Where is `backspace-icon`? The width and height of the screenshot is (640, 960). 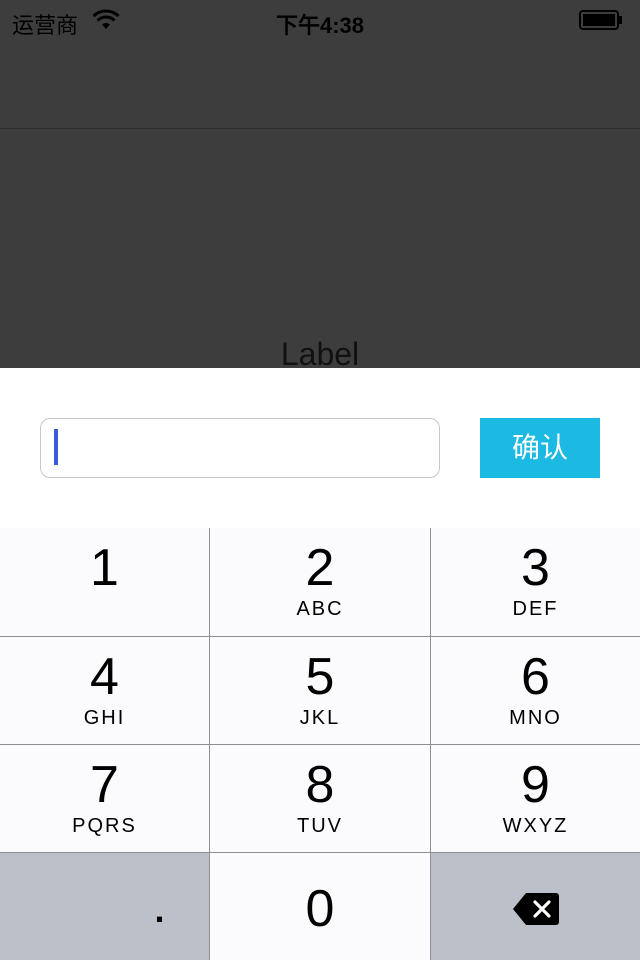 backspace-icon is located at coordinates (536, 909).